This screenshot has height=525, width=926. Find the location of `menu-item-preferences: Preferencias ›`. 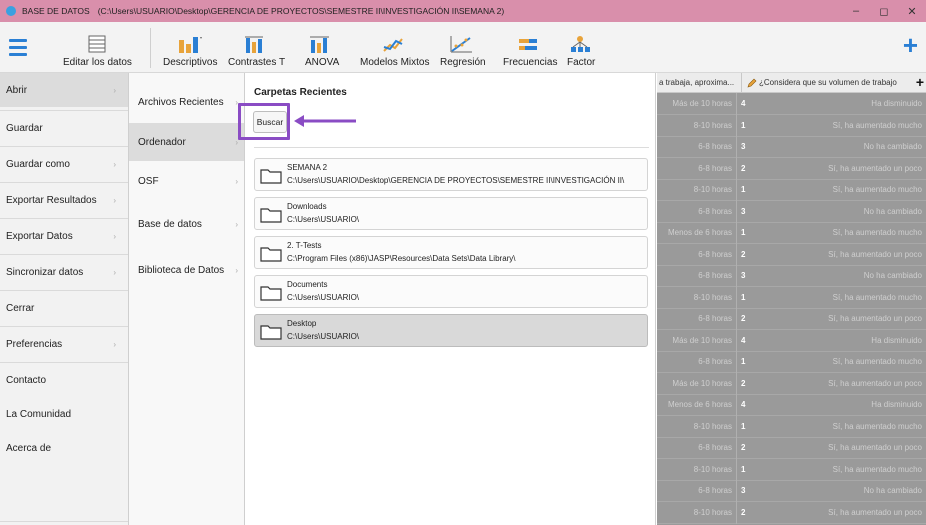

menu-item-preferences: Preferencias › is located at coordinates (64, 344).